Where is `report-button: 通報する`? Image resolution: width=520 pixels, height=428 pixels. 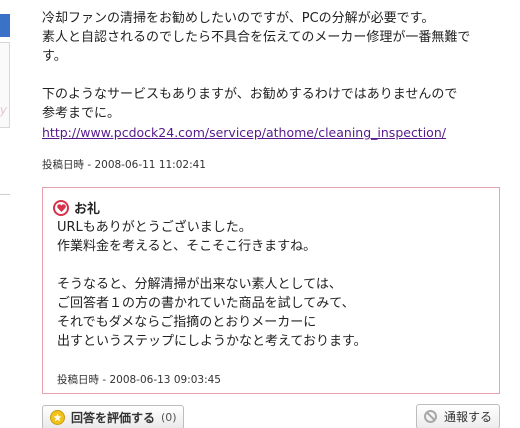
report-button: 通報する is located at coordinates (458, 416).